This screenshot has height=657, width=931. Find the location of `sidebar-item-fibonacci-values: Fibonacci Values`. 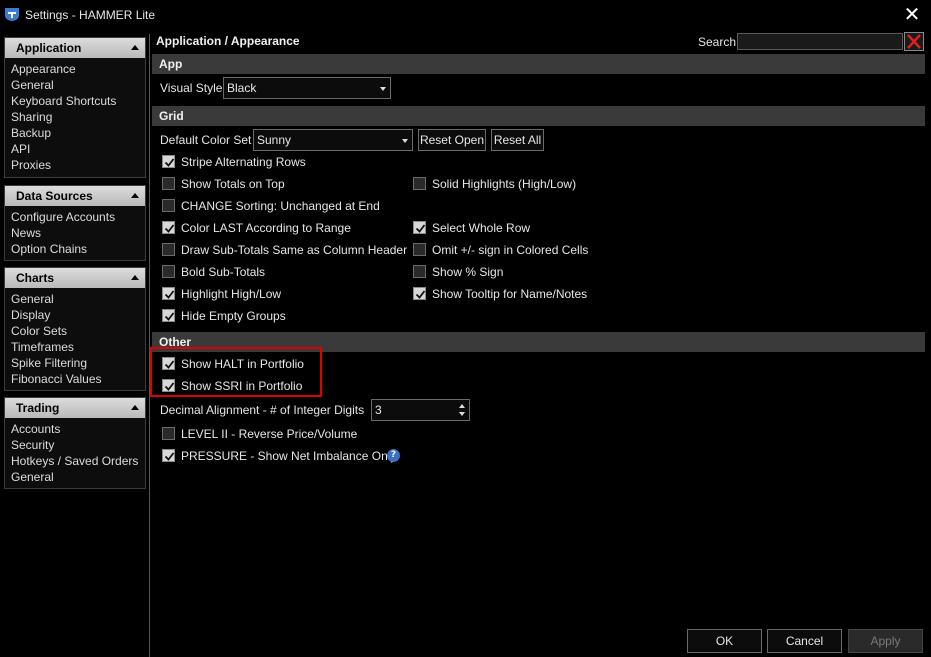

sidebar-item-fibonacci-values: Fibonacci Values is located at coordinates (78, 379).